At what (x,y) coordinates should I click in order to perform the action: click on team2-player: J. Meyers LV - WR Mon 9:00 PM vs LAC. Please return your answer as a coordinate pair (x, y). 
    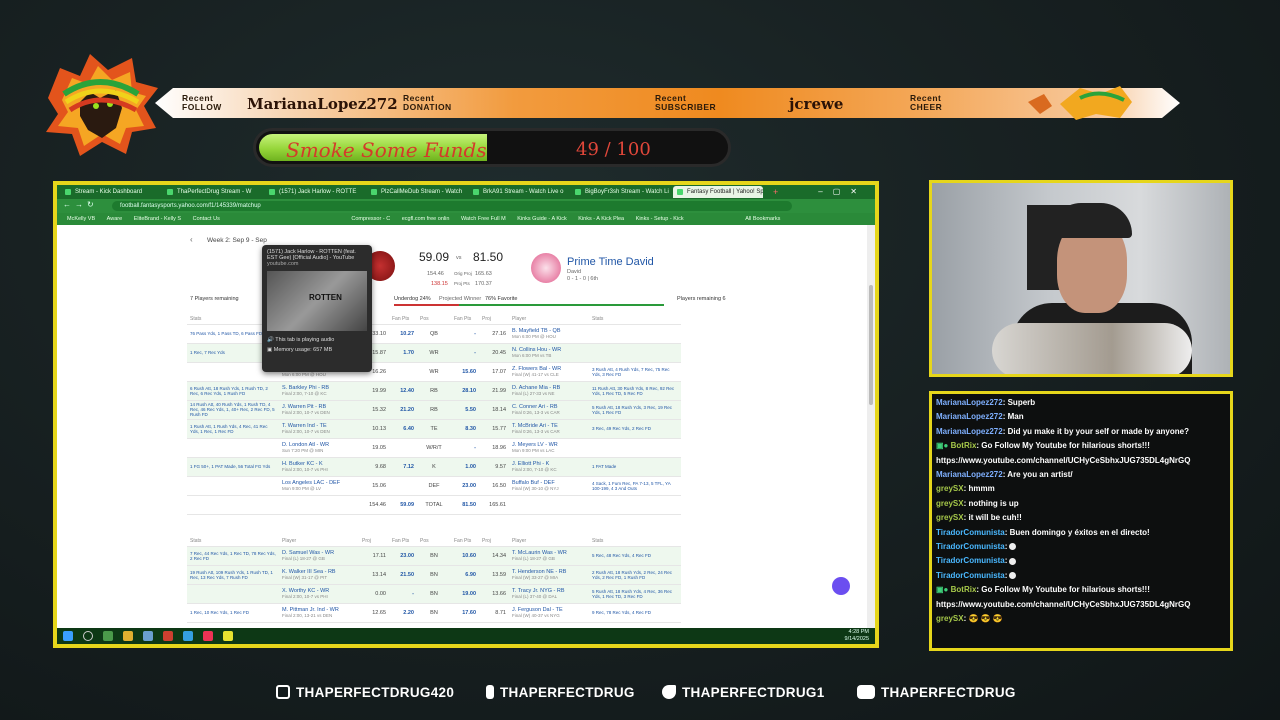
    Looking at the image, I should click on (549, 448).